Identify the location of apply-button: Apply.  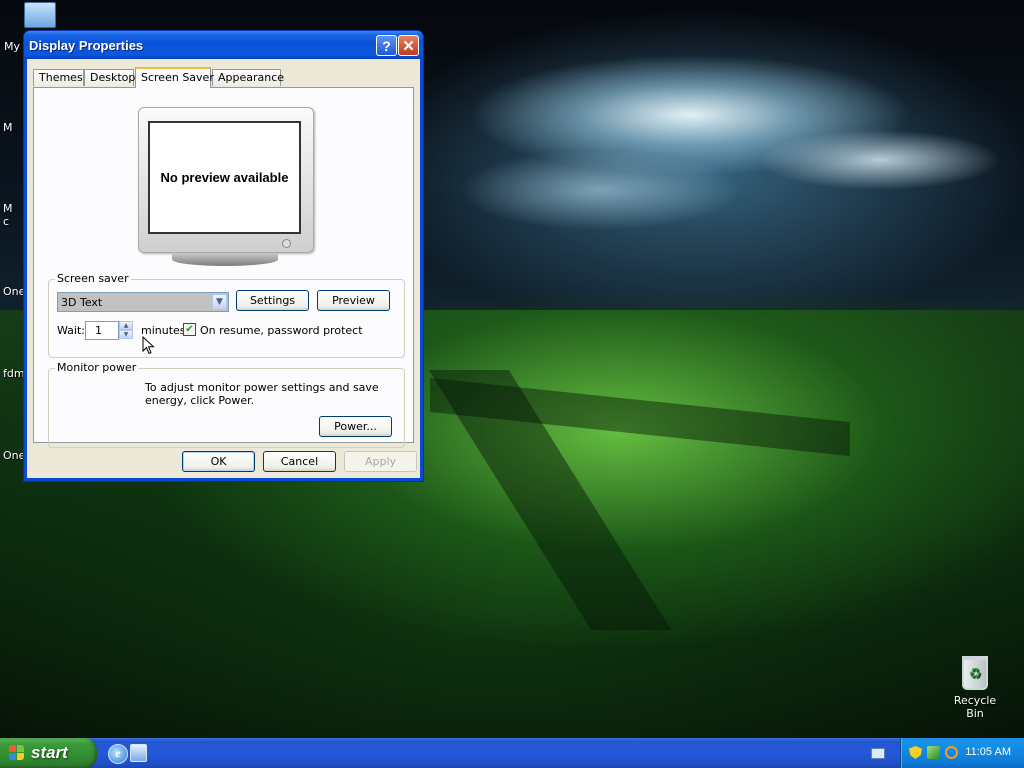
(380, 461).